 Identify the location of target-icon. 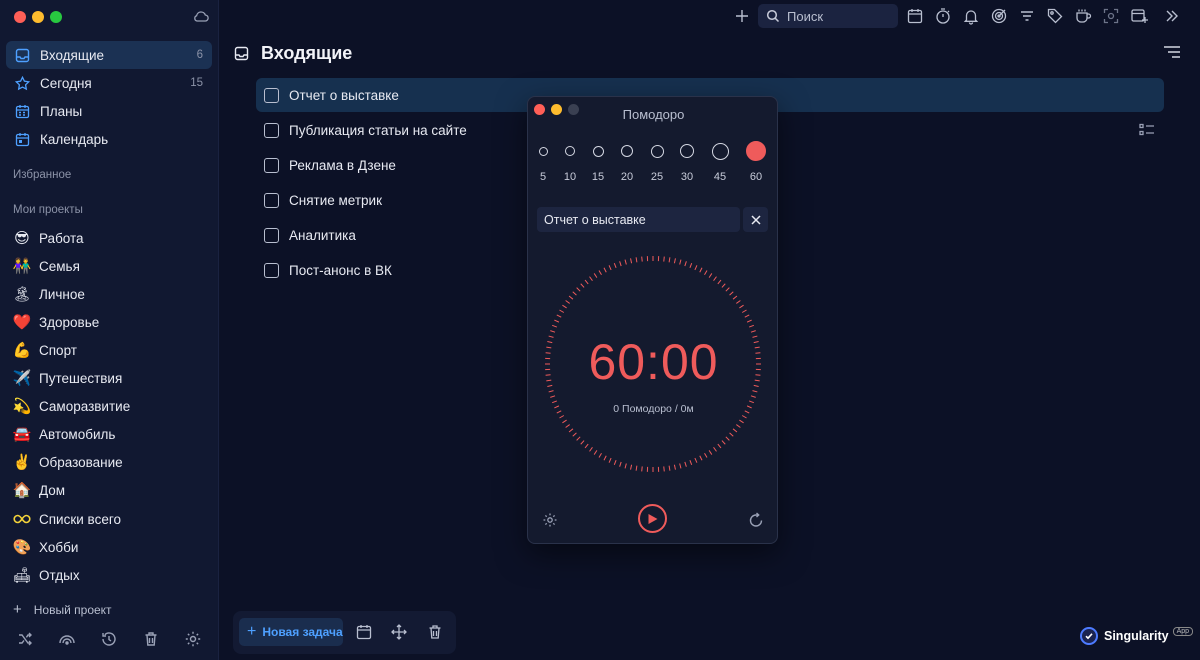
(999, 16).